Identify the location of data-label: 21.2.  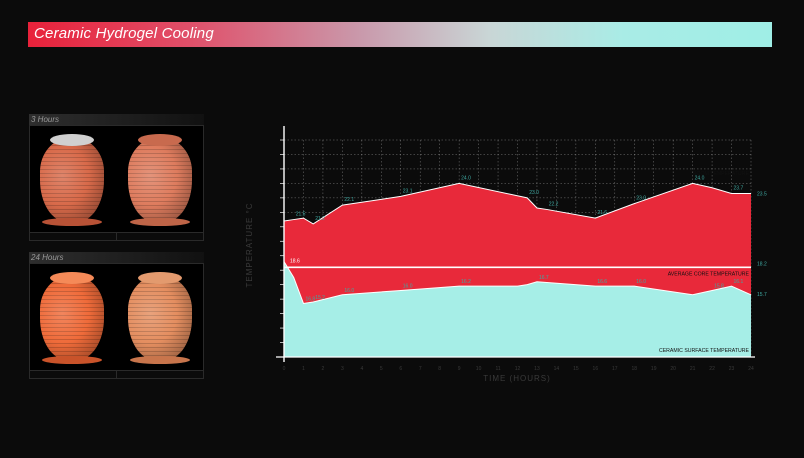
(320, 219).